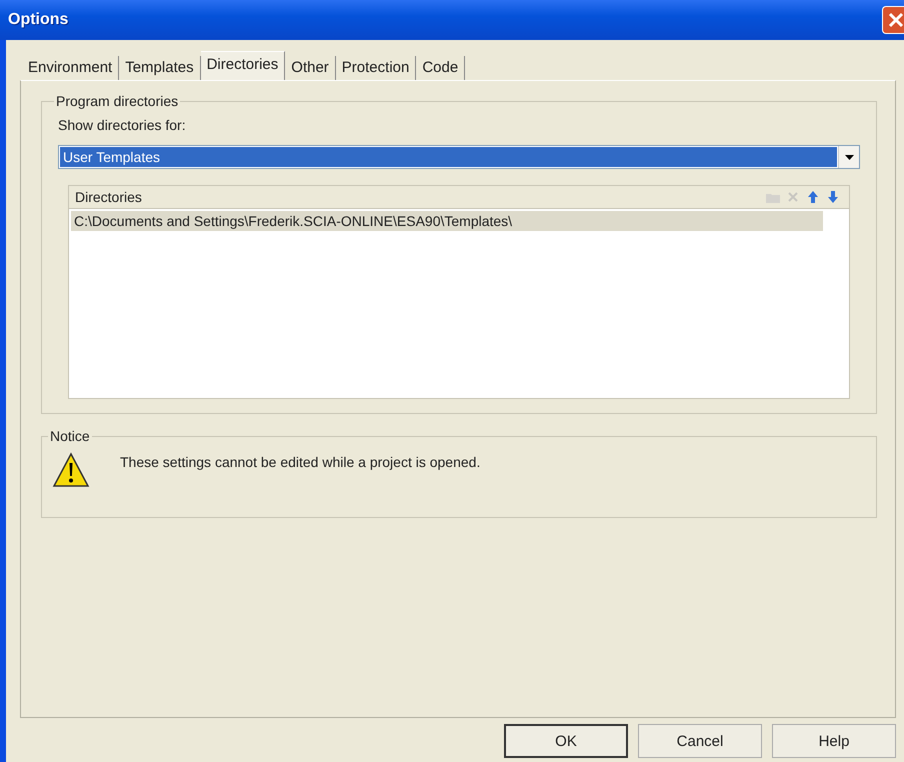  Describe the element at coordinates (459, 157) in the screenshot. I see `dropdown: User Templates` at that location.